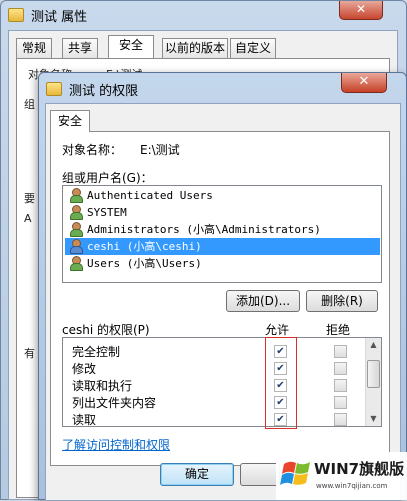  What do you see at coordinates (104, 91) in the screenshot?
I see `dialog-title: 测试 的权限` at bounding box center [104, 91].